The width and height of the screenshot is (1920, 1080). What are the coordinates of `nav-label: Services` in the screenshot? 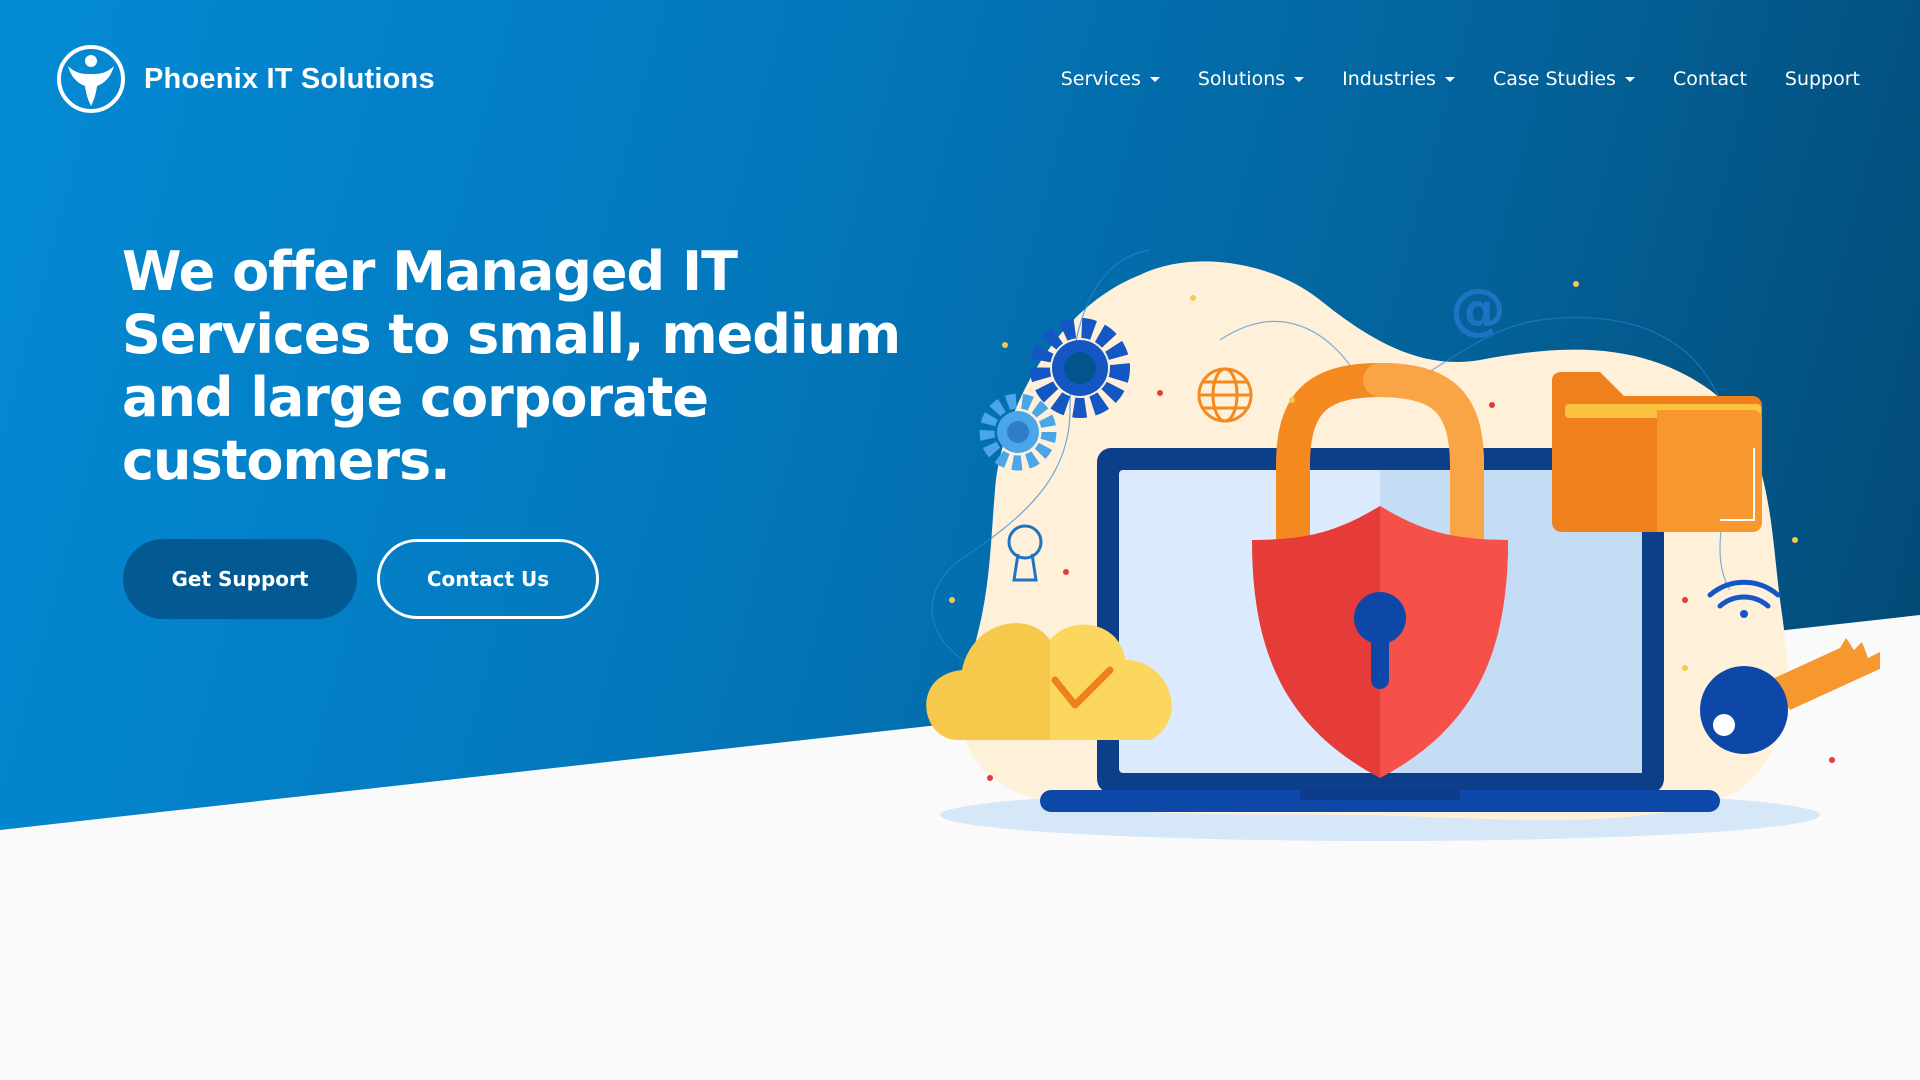 It's located at (1100, 79).